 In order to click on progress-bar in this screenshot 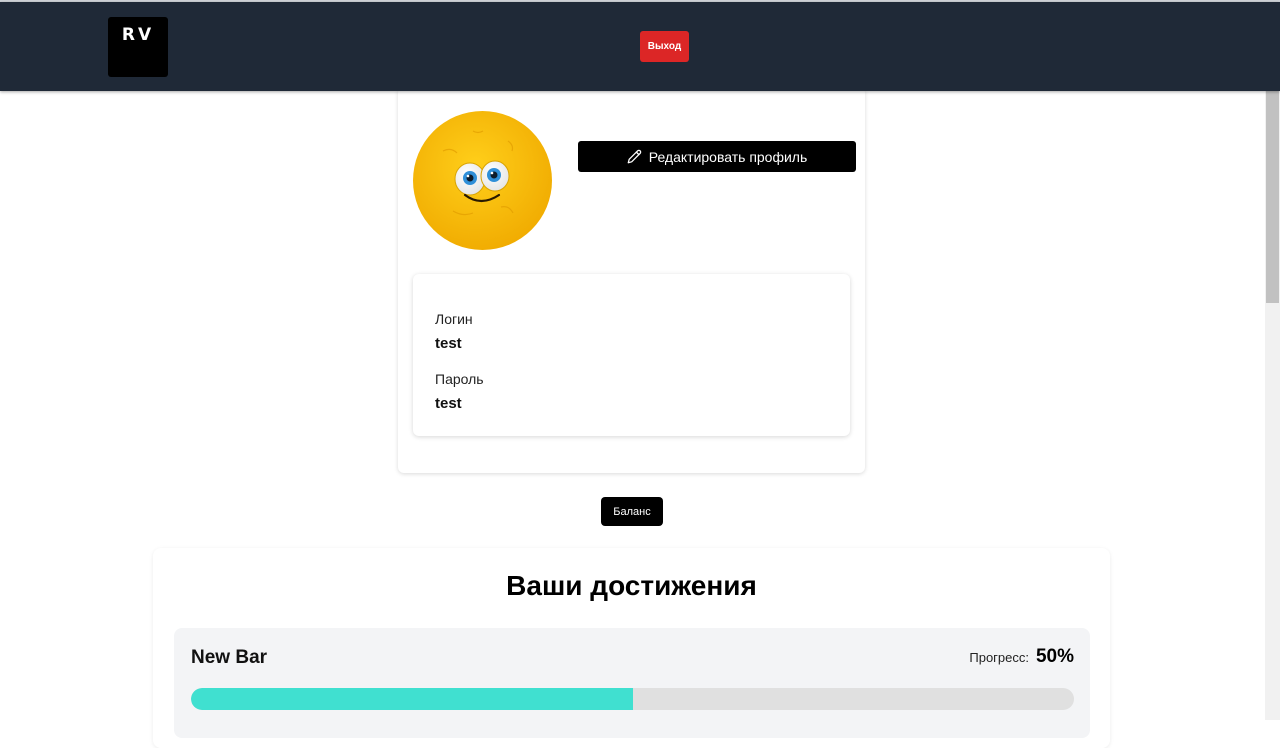, I will do `click(632, 699)`.